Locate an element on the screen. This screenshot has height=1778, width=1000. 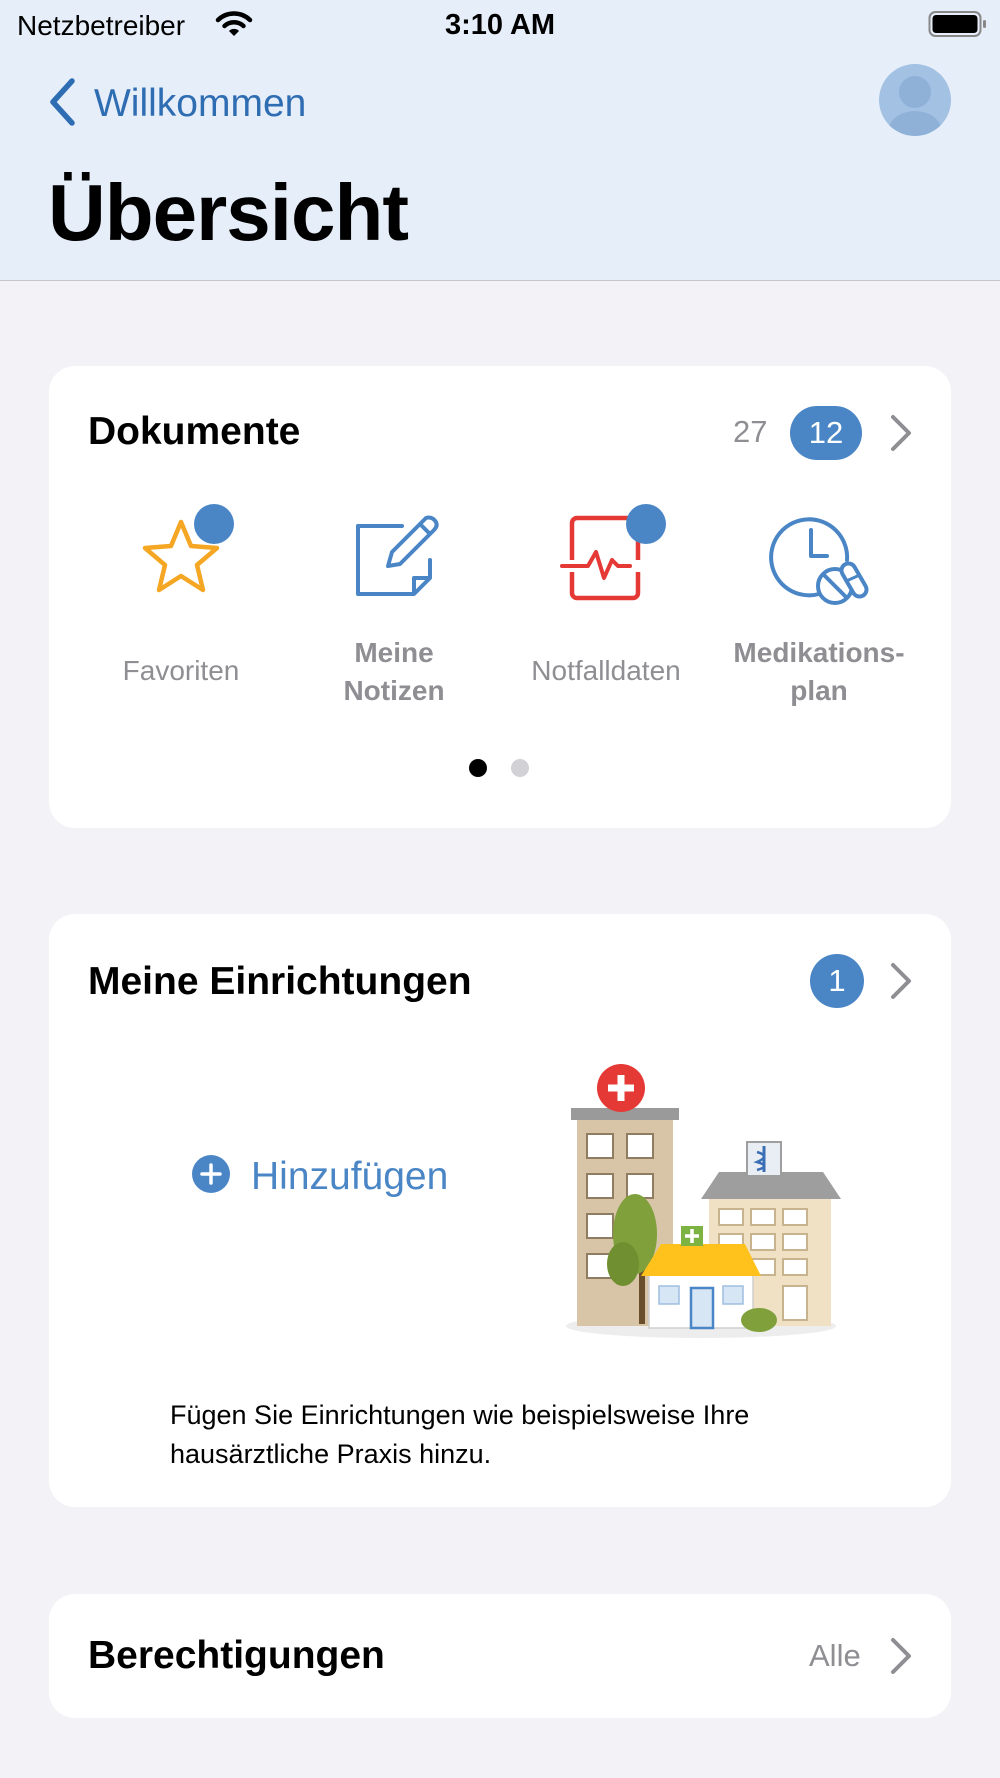
berechtigungen-title: Berechtigungen is located at coordinates (236, 1655).